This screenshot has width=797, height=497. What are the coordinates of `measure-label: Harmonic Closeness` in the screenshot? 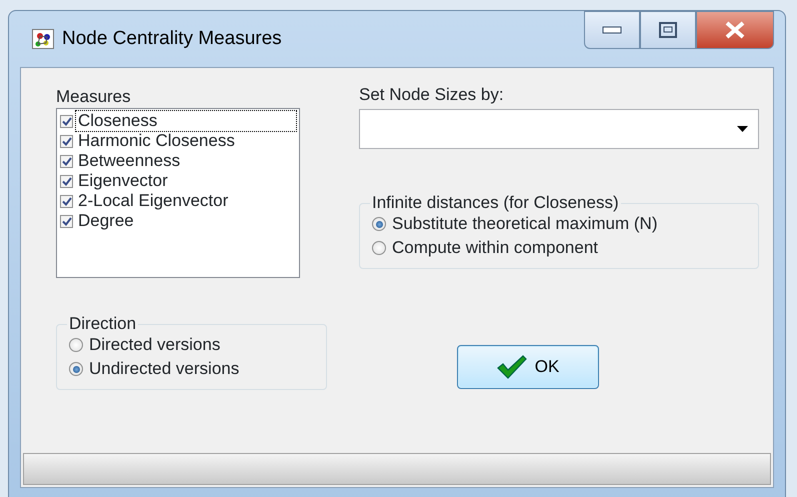 It's located at (156, 141).